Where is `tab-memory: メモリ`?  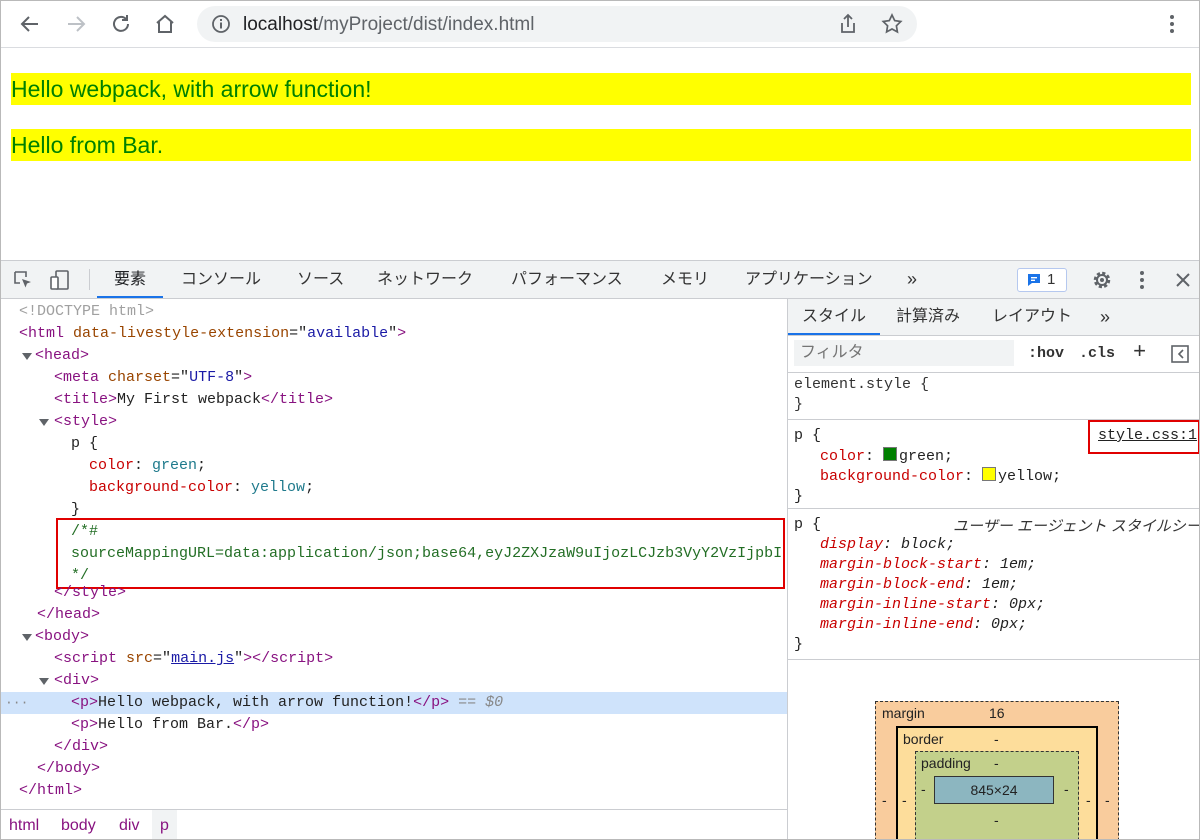
tab-memory: メモリ is located at coordinates (685, 279).